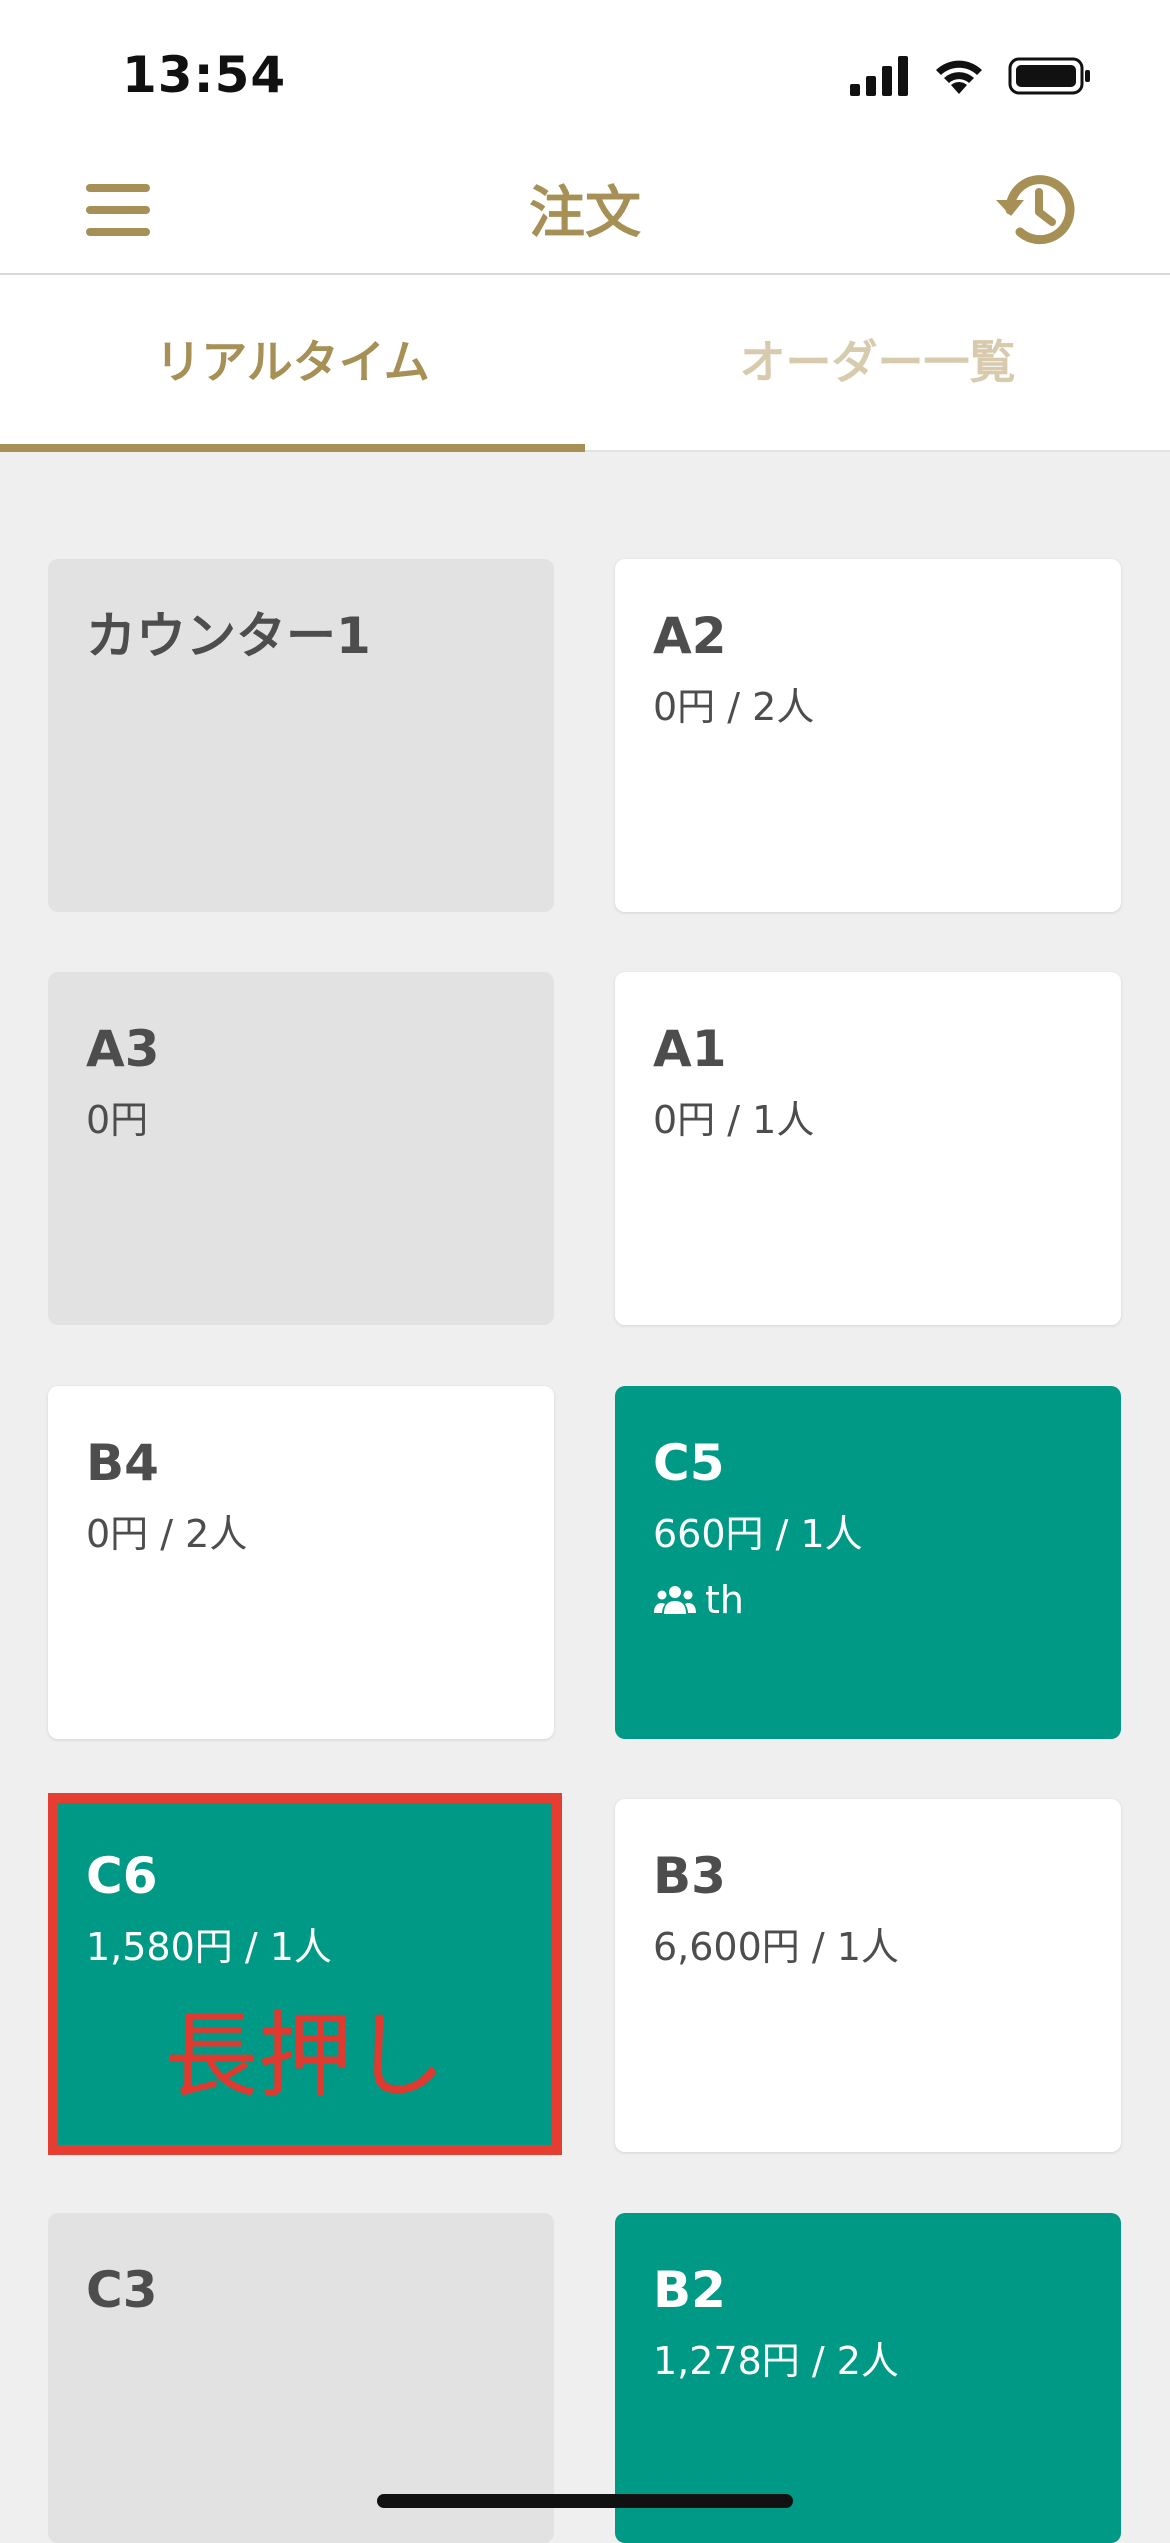  Describe the element at coordinates (776, 1947) in the screenshot. I see `table-detail: 6,600円 / 1人` at that location.